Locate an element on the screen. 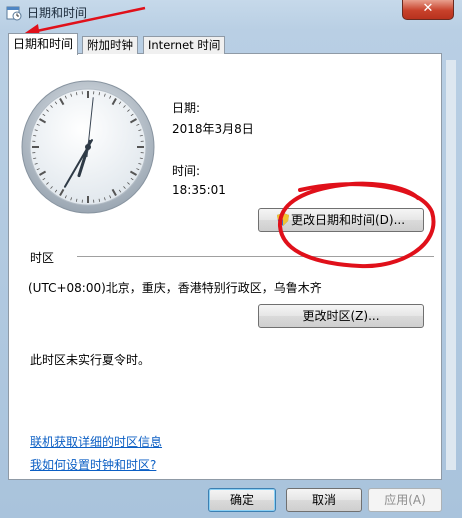  online-timezone-info-link: 联机获取详细的时区信息 is located at coordinates (96, 441).